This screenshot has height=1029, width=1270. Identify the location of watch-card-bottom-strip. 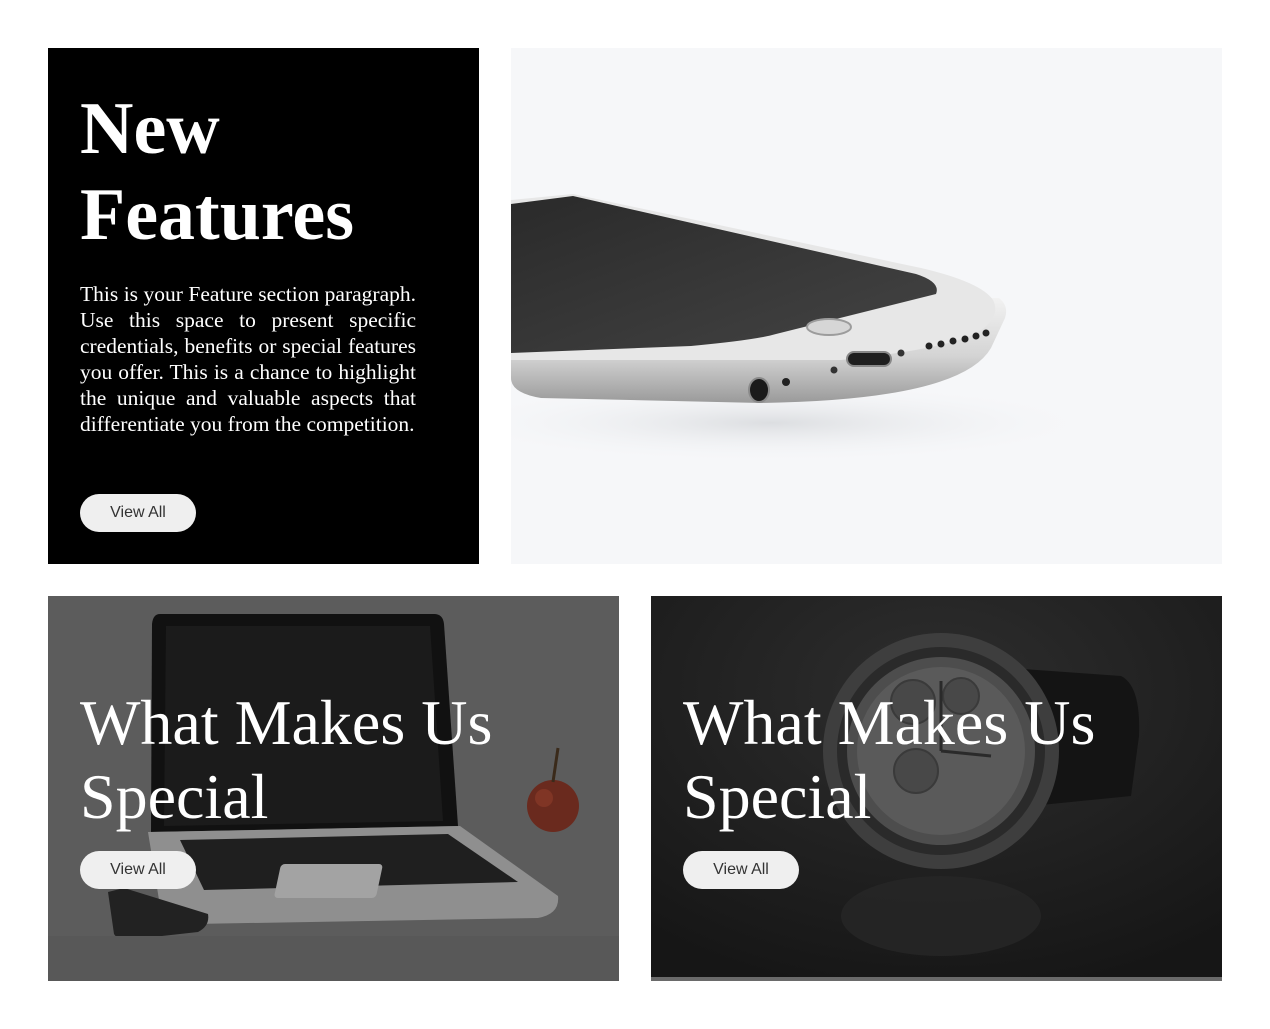
(936, 979).